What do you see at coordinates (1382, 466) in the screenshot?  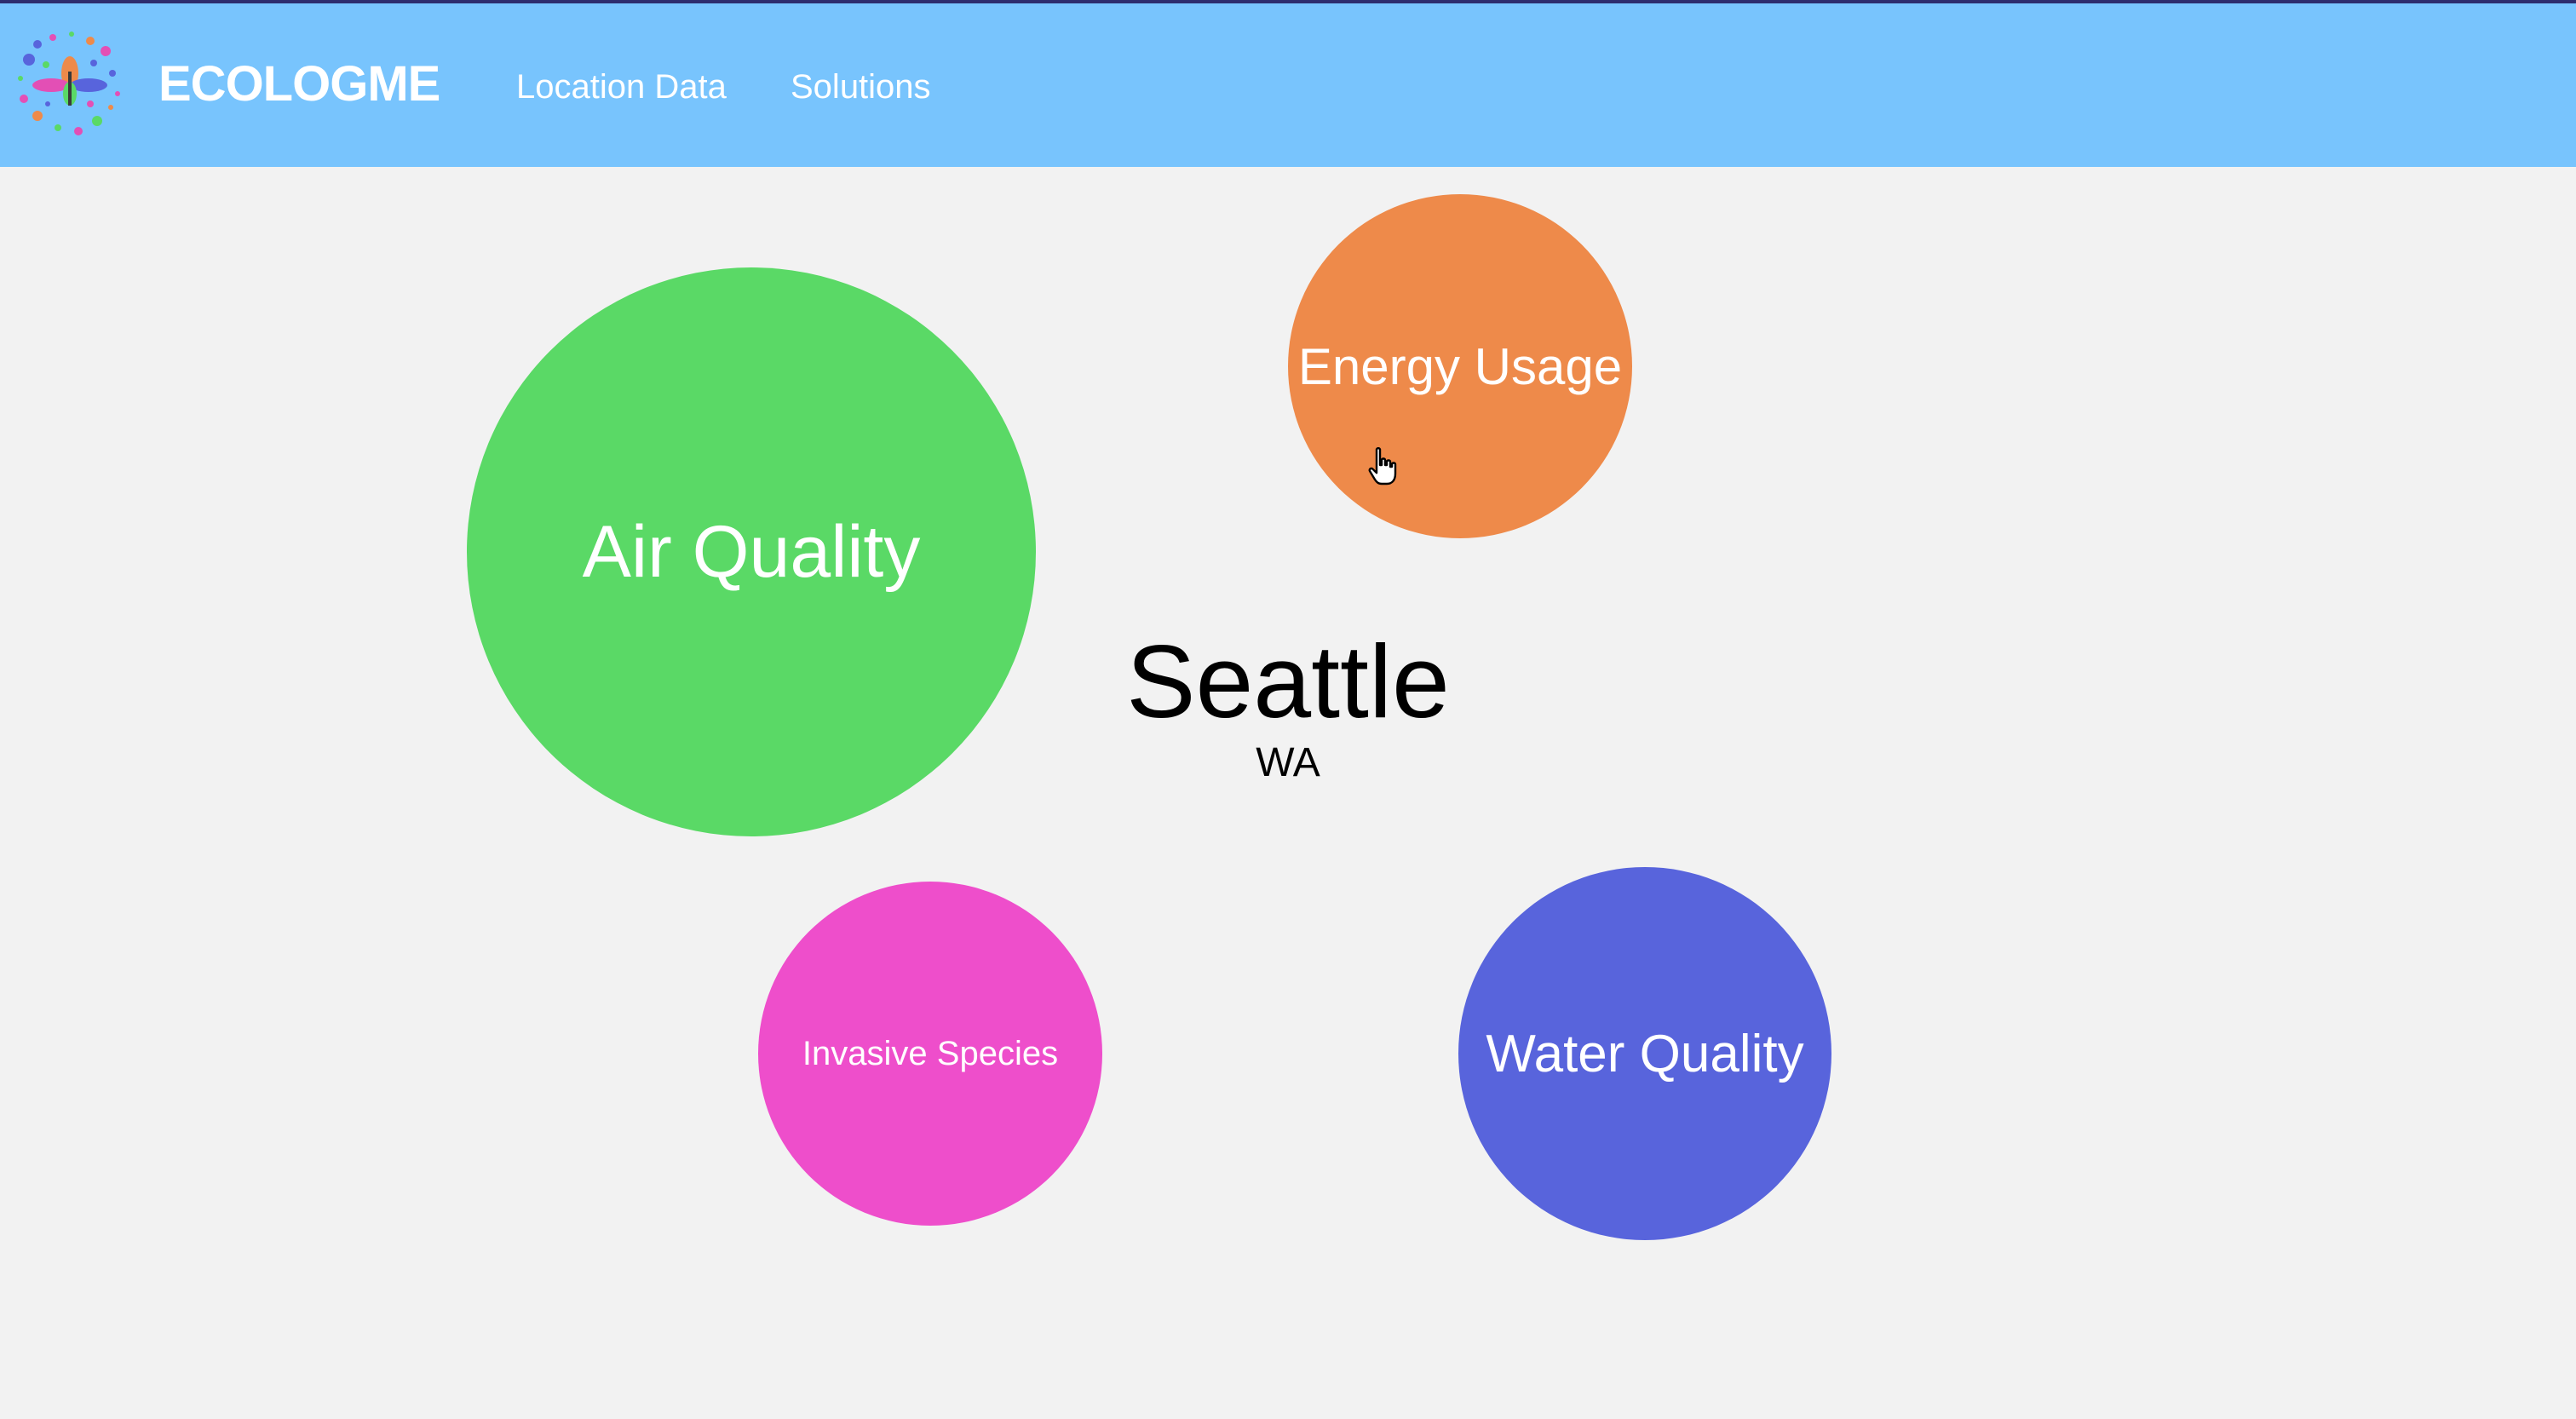 I see `hand-pointer-icon` at bounding box center [1382, 466].